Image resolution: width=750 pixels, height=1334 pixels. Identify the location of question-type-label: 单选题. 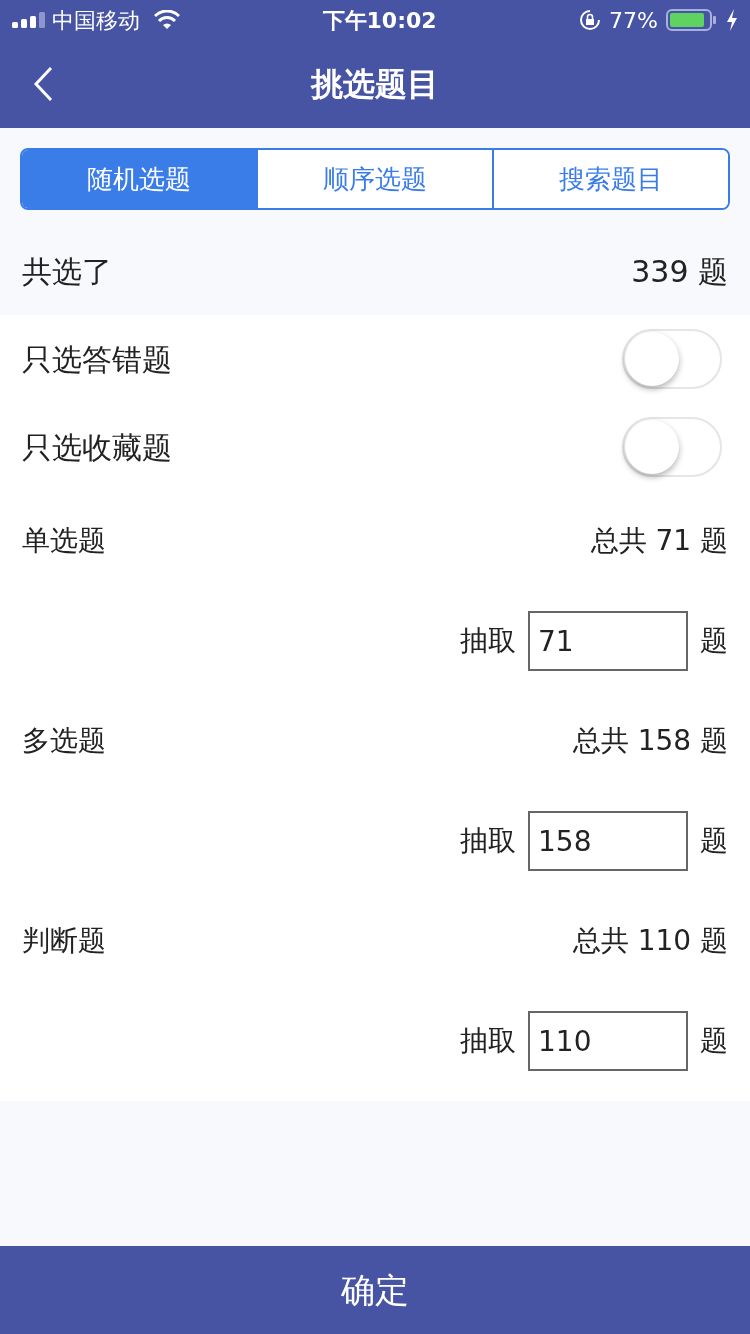
(64, 541).